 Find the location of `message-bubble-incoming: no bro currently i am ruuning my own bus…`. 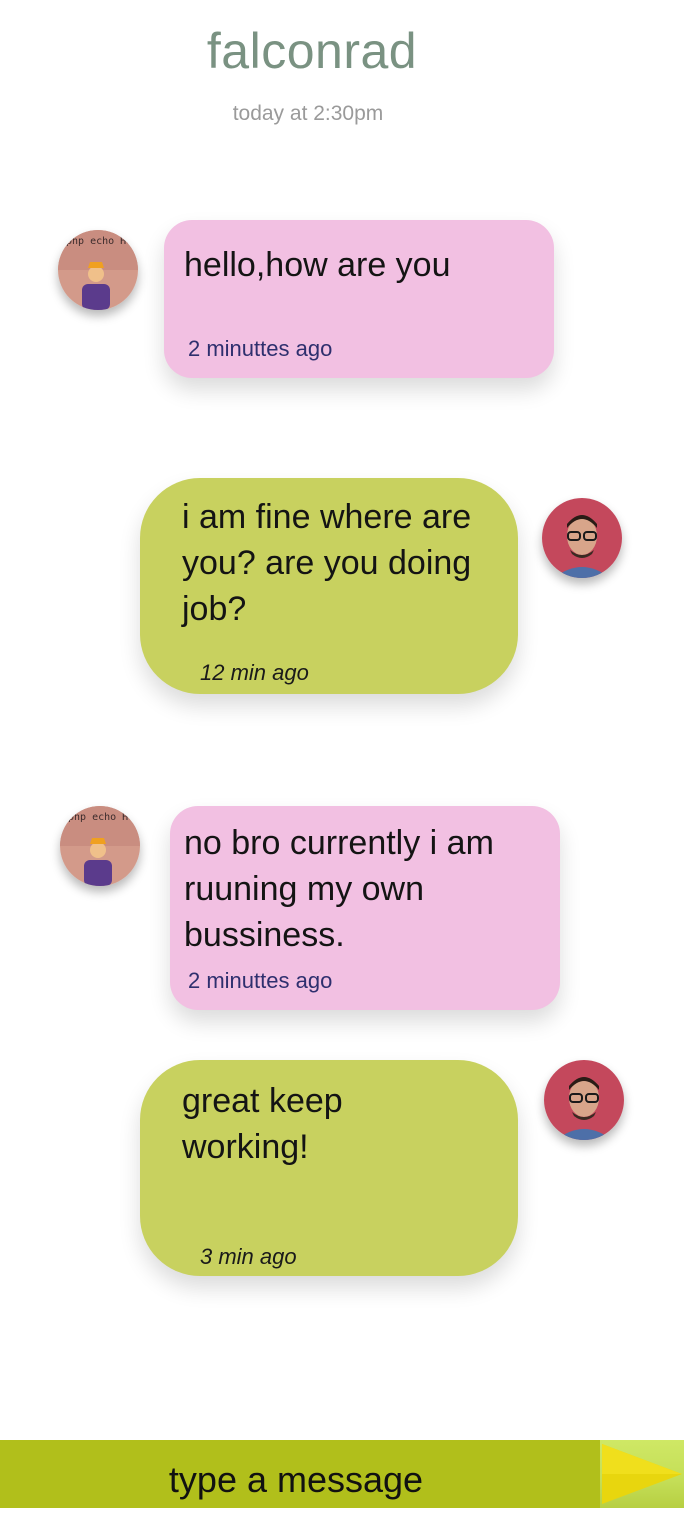

message-bubble-incoming: no bro currently i am ruuning my own bus… is located at coordinates (365, 908).